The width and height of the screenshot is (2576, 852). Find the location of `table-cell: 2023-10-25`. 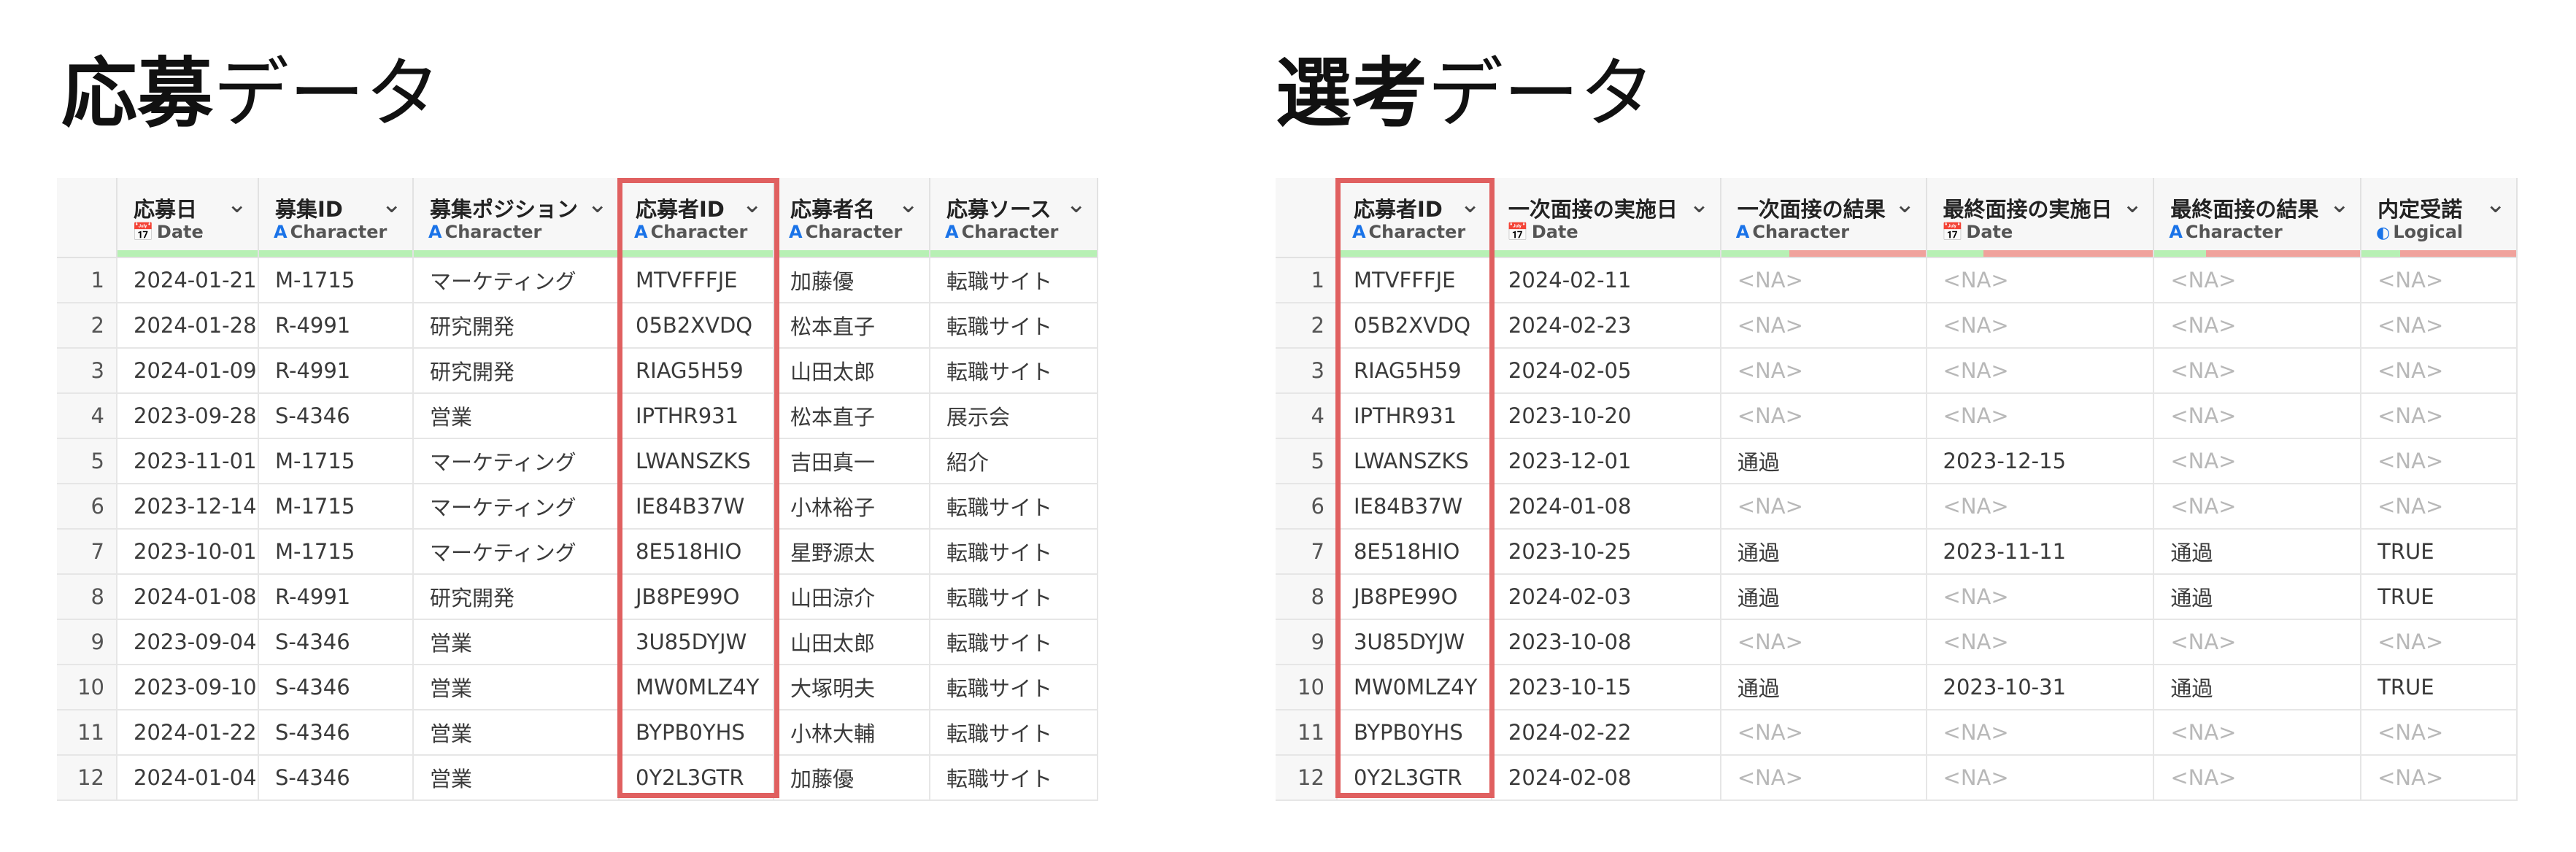

table-cell: 2023-10-25 is located at coordinates (1606, 552).